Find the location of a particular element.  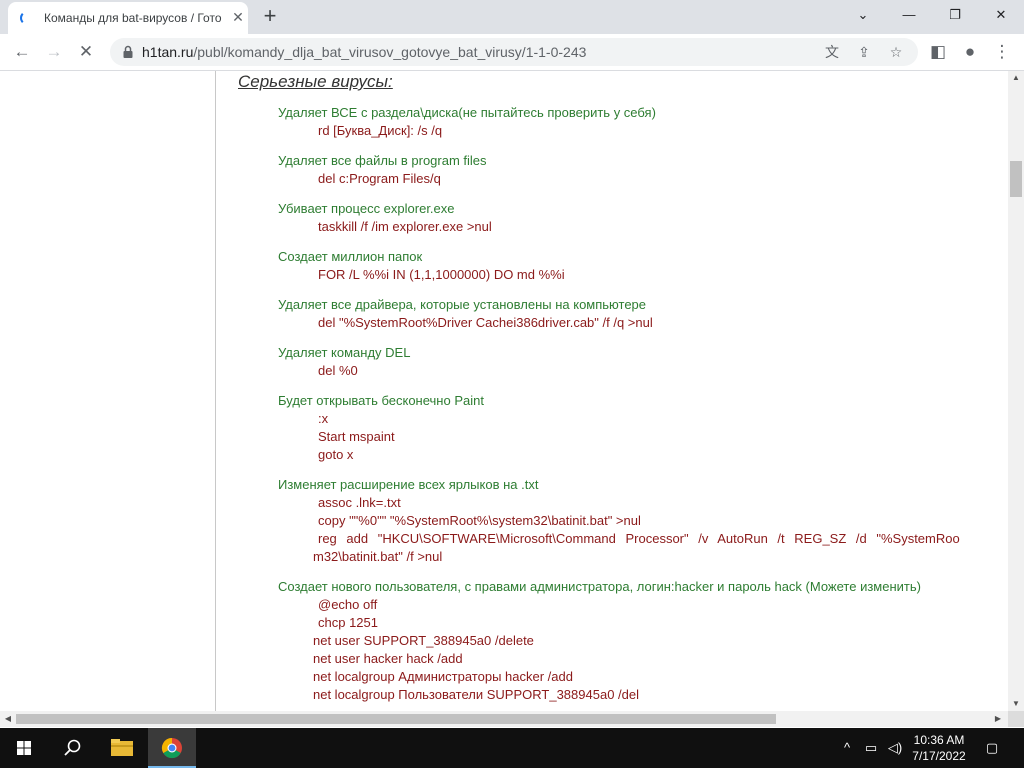

scroll-down-icon: ▼ is located at coordinates (1016, 704).